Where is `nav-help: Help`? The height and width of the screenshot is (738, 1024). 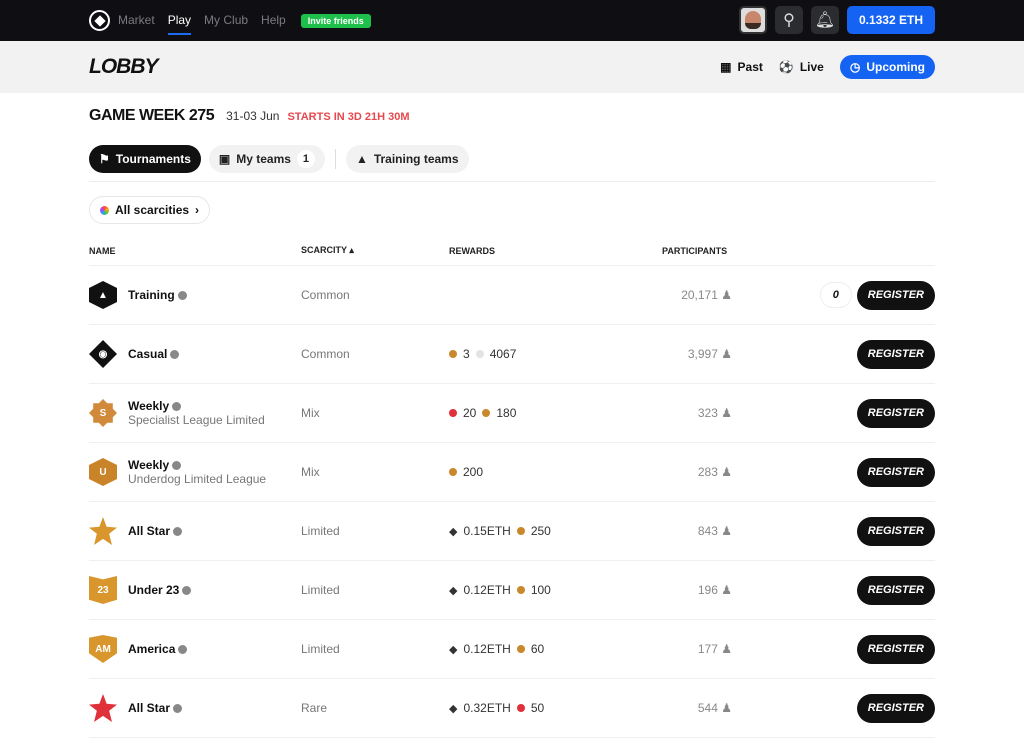 nav-help: Help is located at coordinates (273, 20).